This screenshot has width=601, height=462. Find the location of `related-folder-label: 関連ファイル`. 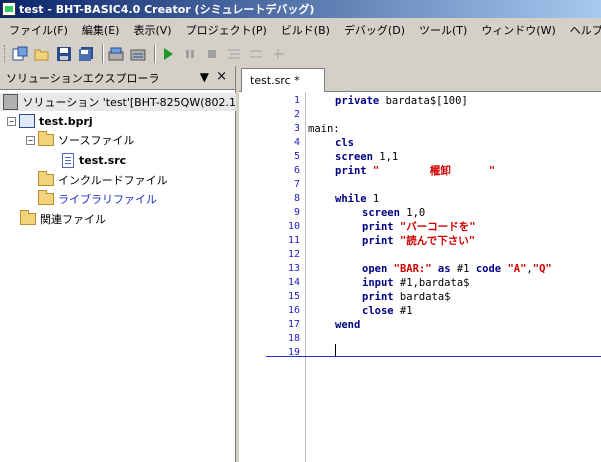

related-folder-label: 関連ファイル is located at coordinates (73, 219).